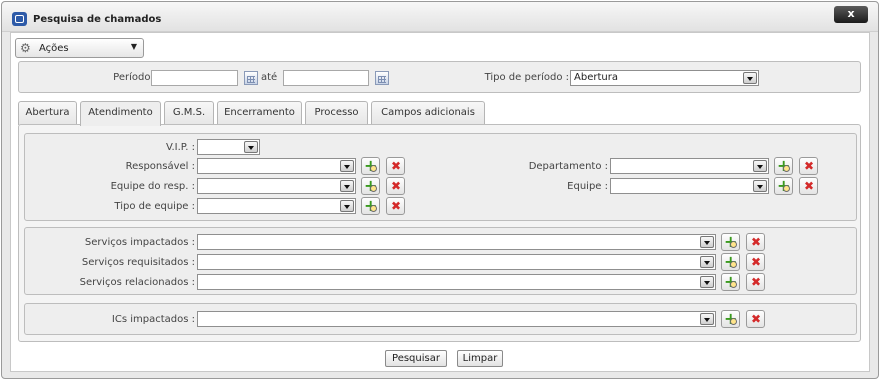 Image resolution: width=882 pixels, height=381 pixels. I want to click on actions-label: Ações, so click(54, 48).